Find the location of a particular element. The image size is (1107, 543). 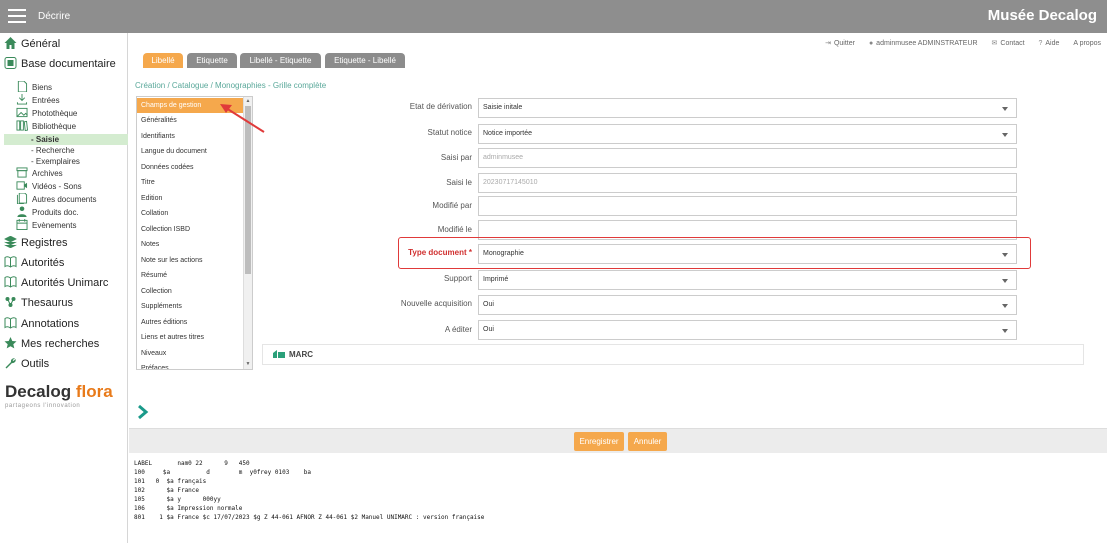

sidebar-item-general: Général is located at coordinates (32, 44).